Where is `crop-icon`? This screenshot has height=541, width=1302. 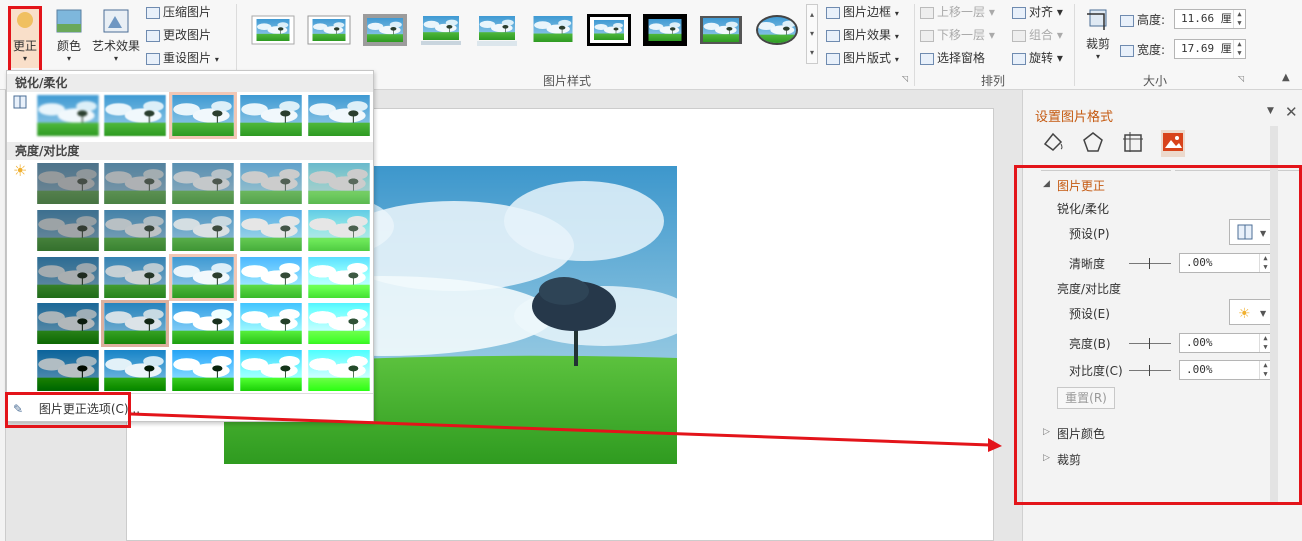
crop-icon is located at coordinates (1098, 19).